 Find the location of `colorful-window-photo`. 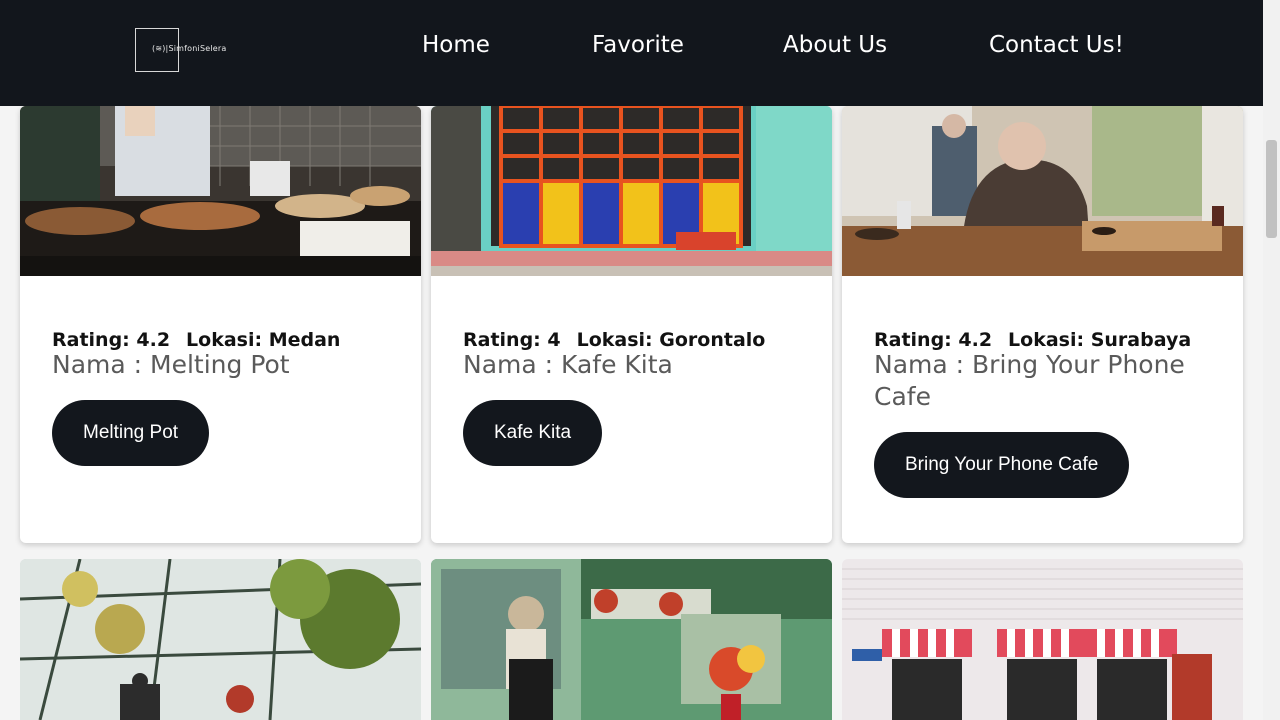

colorful-window-photo is located at coordinates (631, 191).